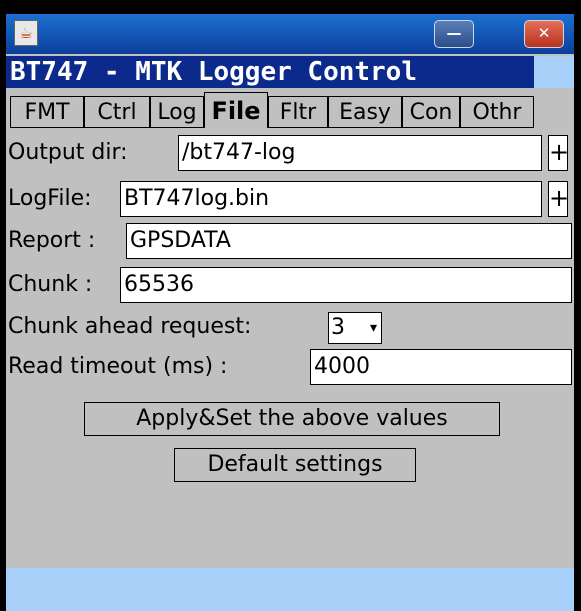  What do you see at coordinates (290, 589) in the screenshot?
I see `status-bar` at bounding box center [290, 589].